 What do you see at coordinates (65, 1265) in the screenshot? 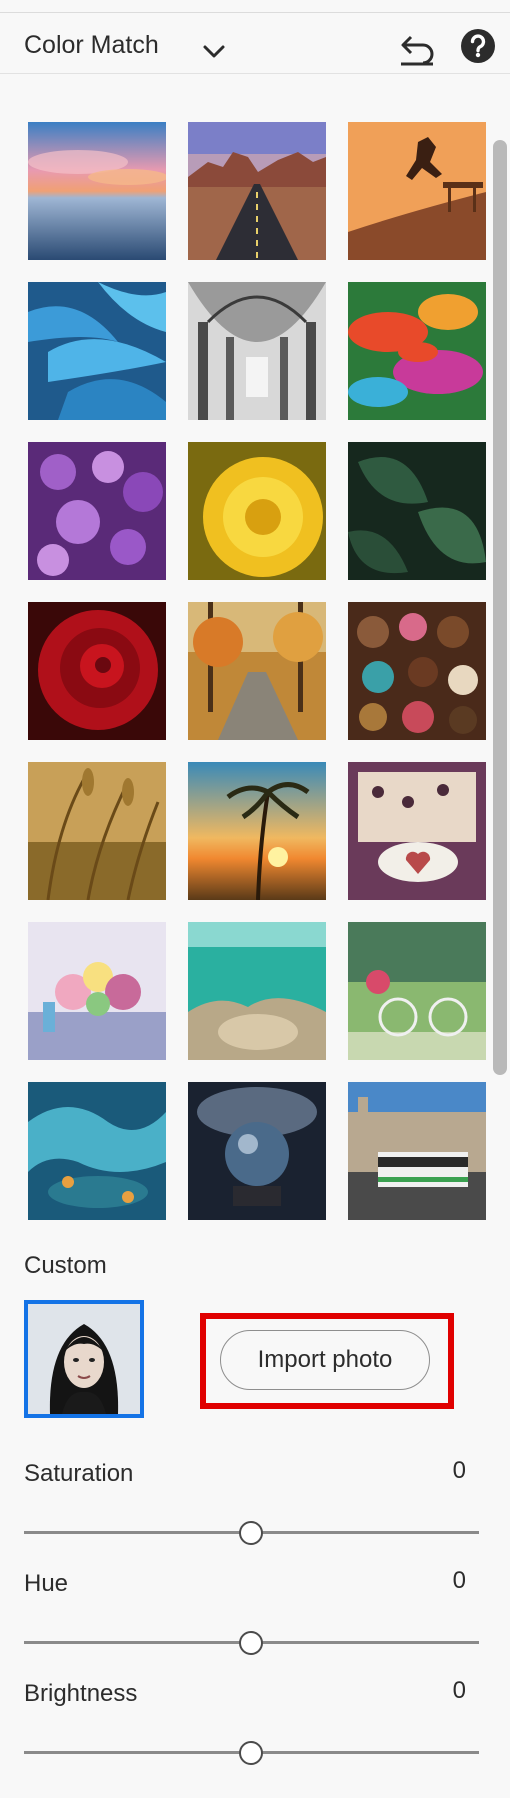
I see `custom-section-label: Custom` at bounding box center [65, 1265].